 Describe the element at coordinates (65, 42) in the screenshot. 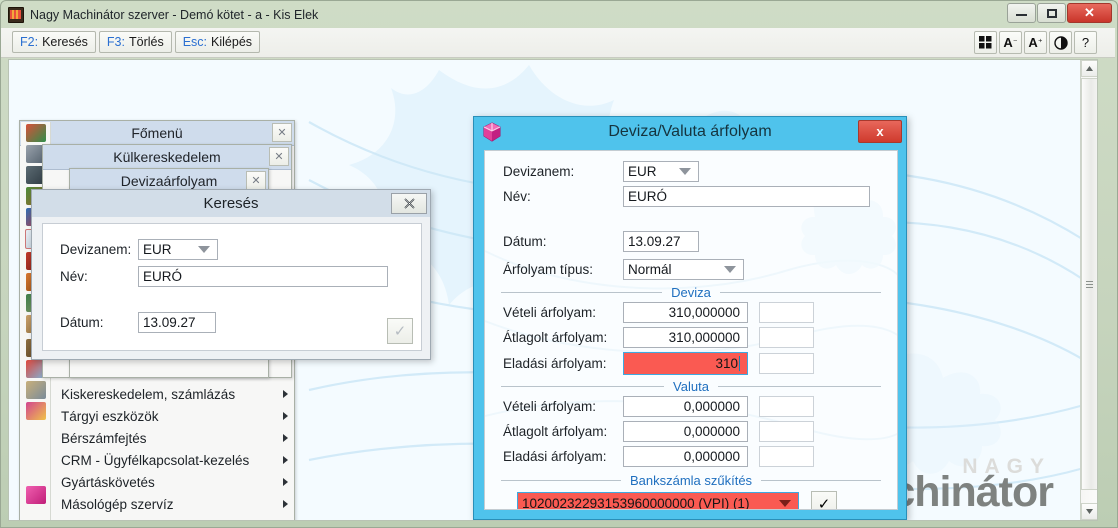

I see `fkey-search-label: Keresés` at that location.